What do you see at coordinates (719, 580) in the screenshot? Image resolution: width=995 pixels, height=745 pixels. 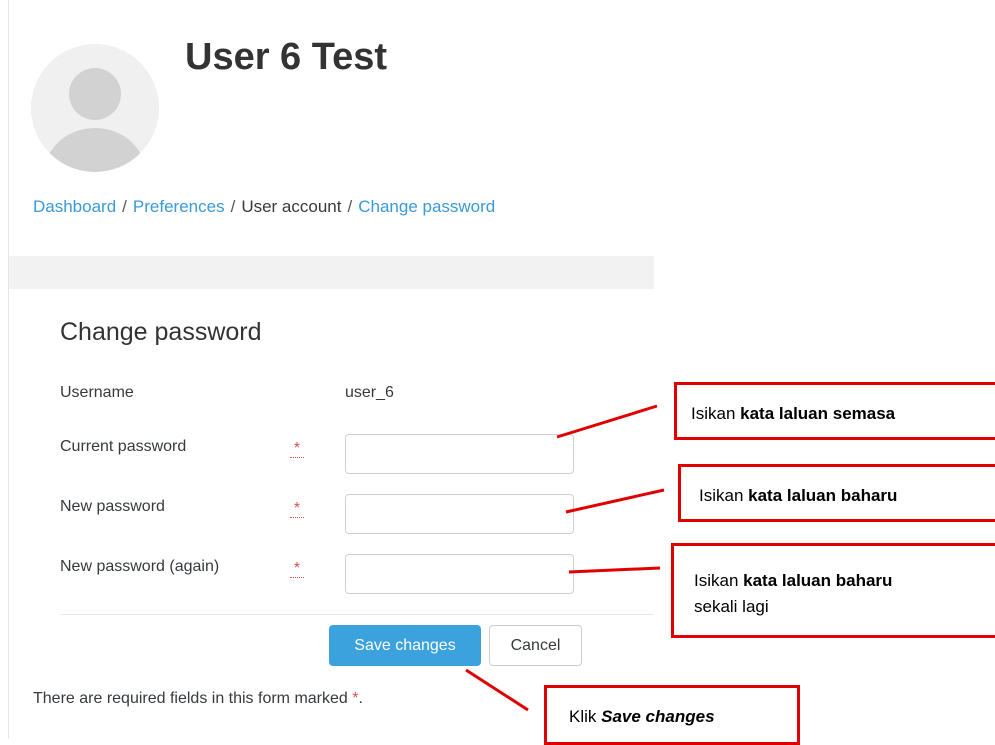 I see `annotation-again-prefix: Isikan` at bounding box center [719, 580].